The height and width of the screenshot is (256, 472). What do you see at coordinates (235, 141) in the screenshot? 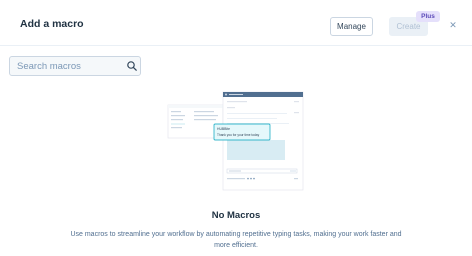
I see `macro-illustration: HUBBite Thank you for your time today` at bounding box center [235, 141].